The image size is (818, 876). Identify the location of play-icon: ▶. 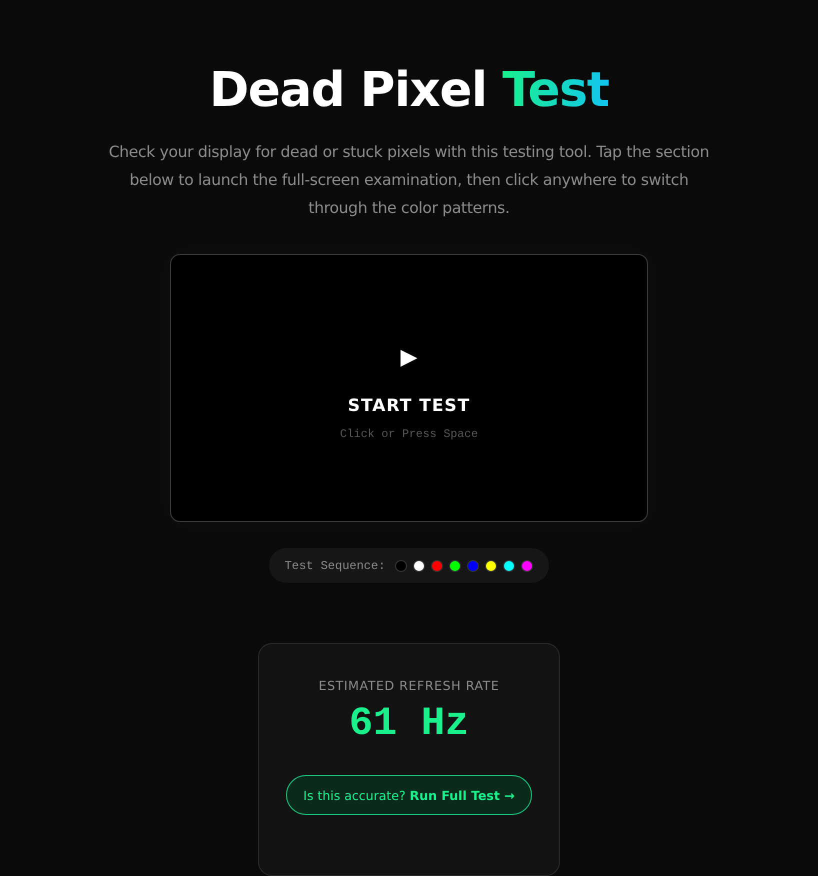
(409, 358).